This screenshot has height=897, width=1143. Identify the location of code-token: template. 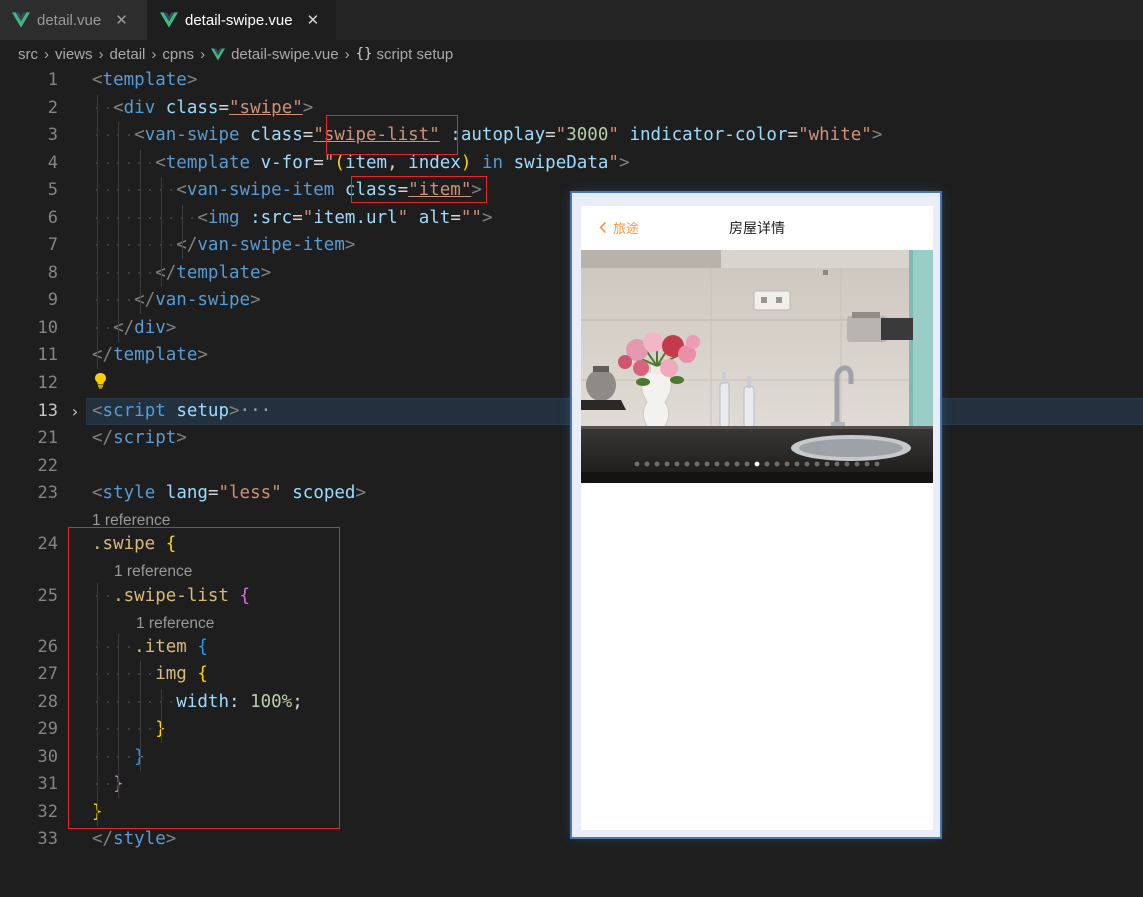
(218, 273).